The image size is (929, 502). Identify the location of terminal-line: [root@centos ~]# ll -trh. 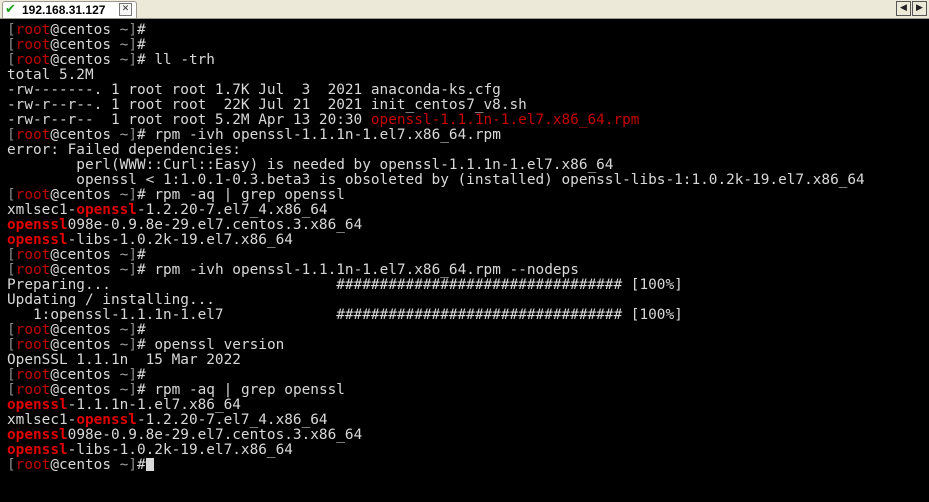
(111, 60).